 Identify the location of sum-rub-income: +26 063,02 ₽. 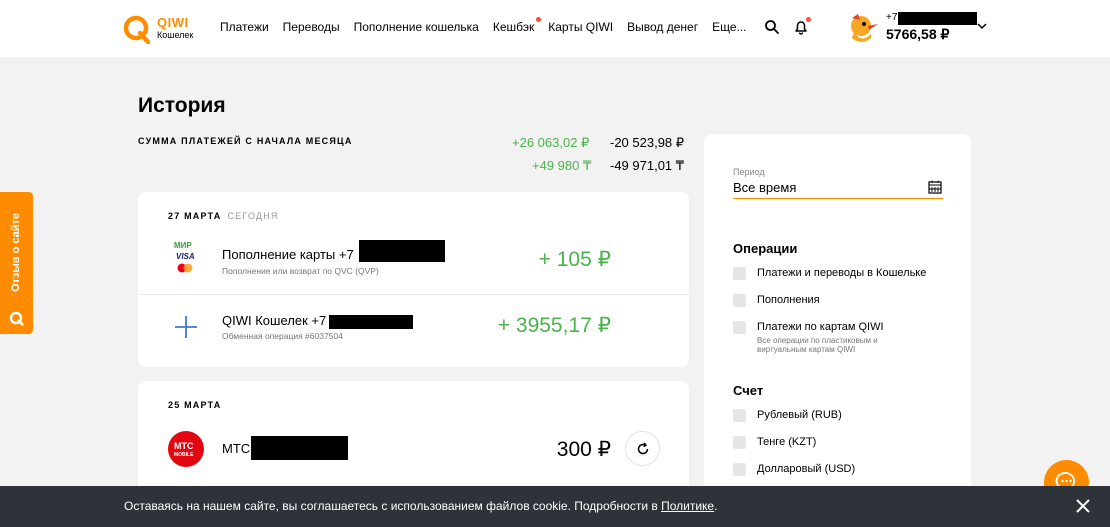
(551, 142).